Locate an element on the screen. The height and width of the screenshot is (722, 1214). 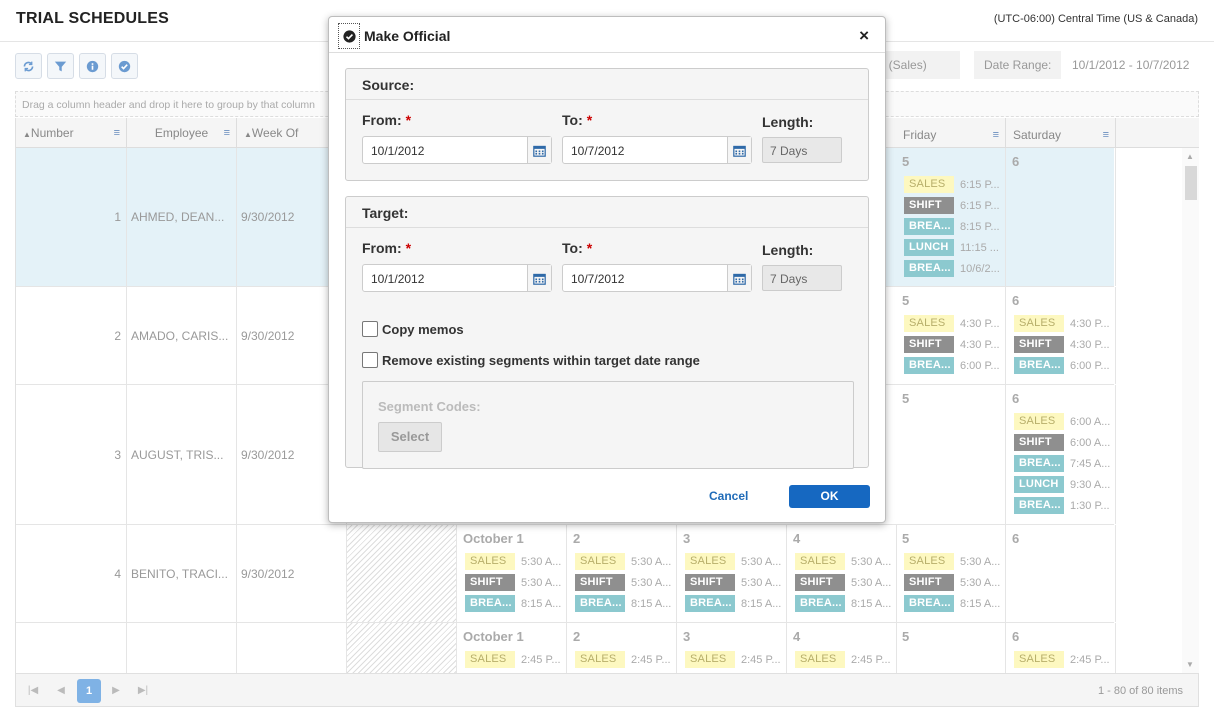
column-header-saturday: Saturday ≡ is located at coordinates (1061, 133).